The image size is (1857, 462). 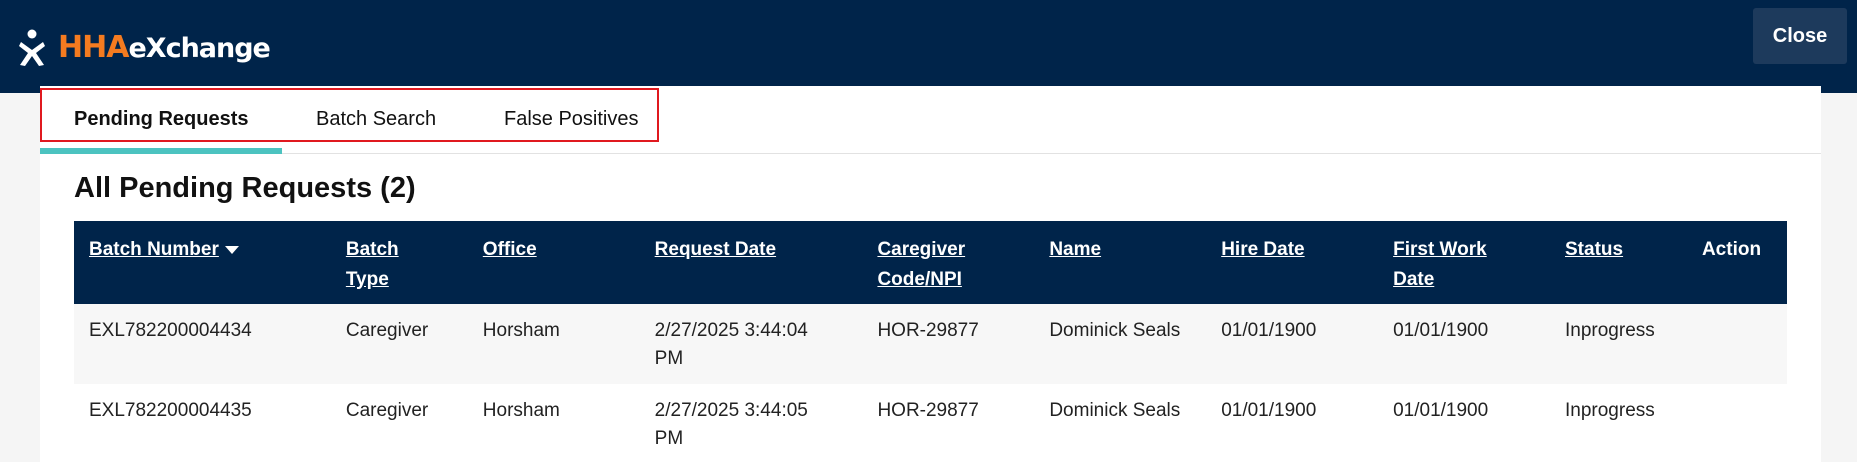 I want to click on column-header-label: Request Date, so click(x=715, y=249).